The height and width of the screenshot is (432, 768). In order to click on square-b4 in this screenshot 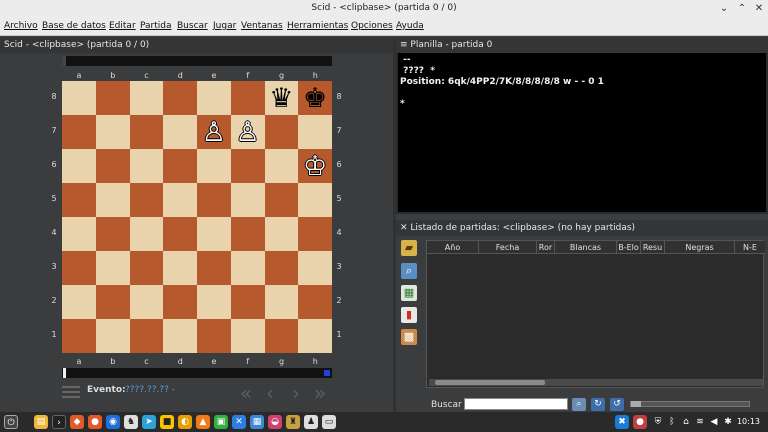, I will do `click(112, 234)`.